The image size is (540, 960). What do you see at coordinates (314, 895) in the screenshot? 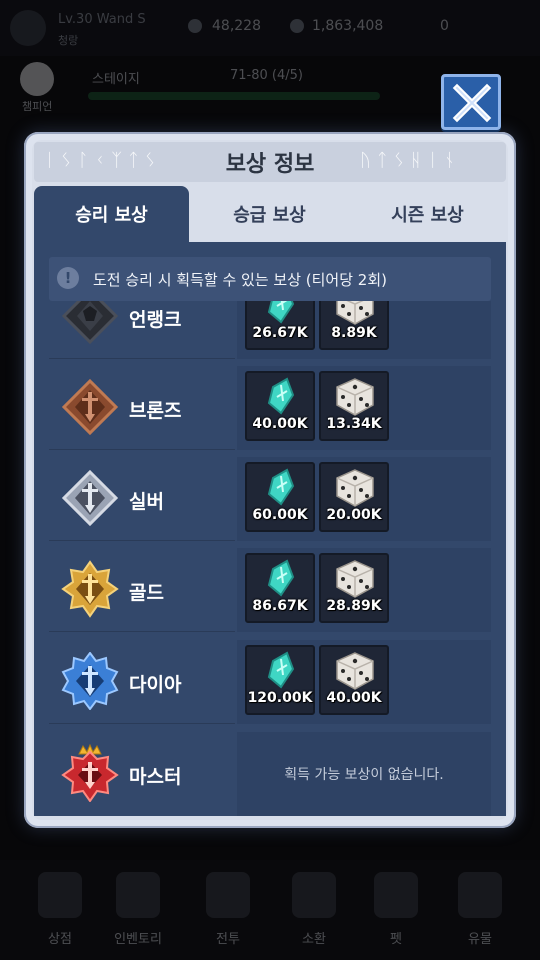
I see `summon-nav-icon` at bounding box center [314, 895].